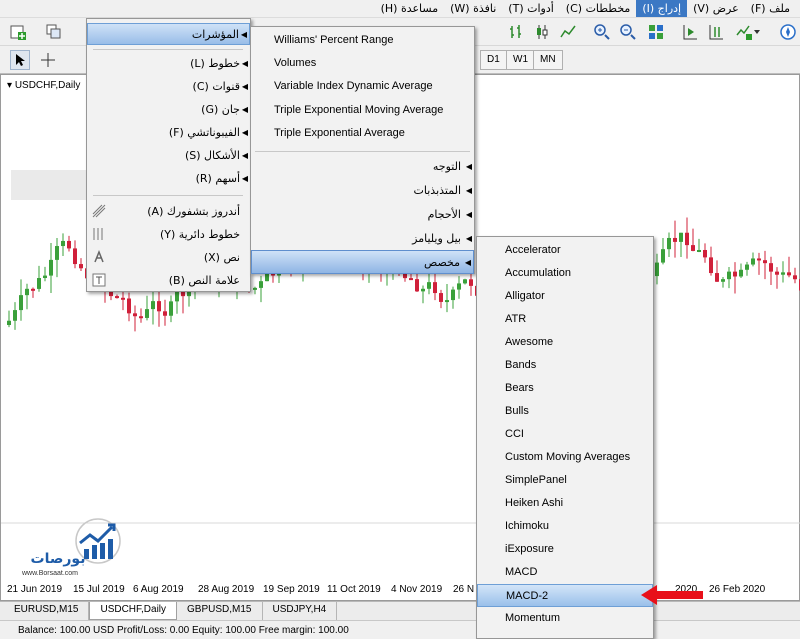 The height and width of the screenshot is (639, 800). What do you see at coordinates (54, 32) in the screenshot?
I see `profiles-icon` at bounding box center [54, 32].